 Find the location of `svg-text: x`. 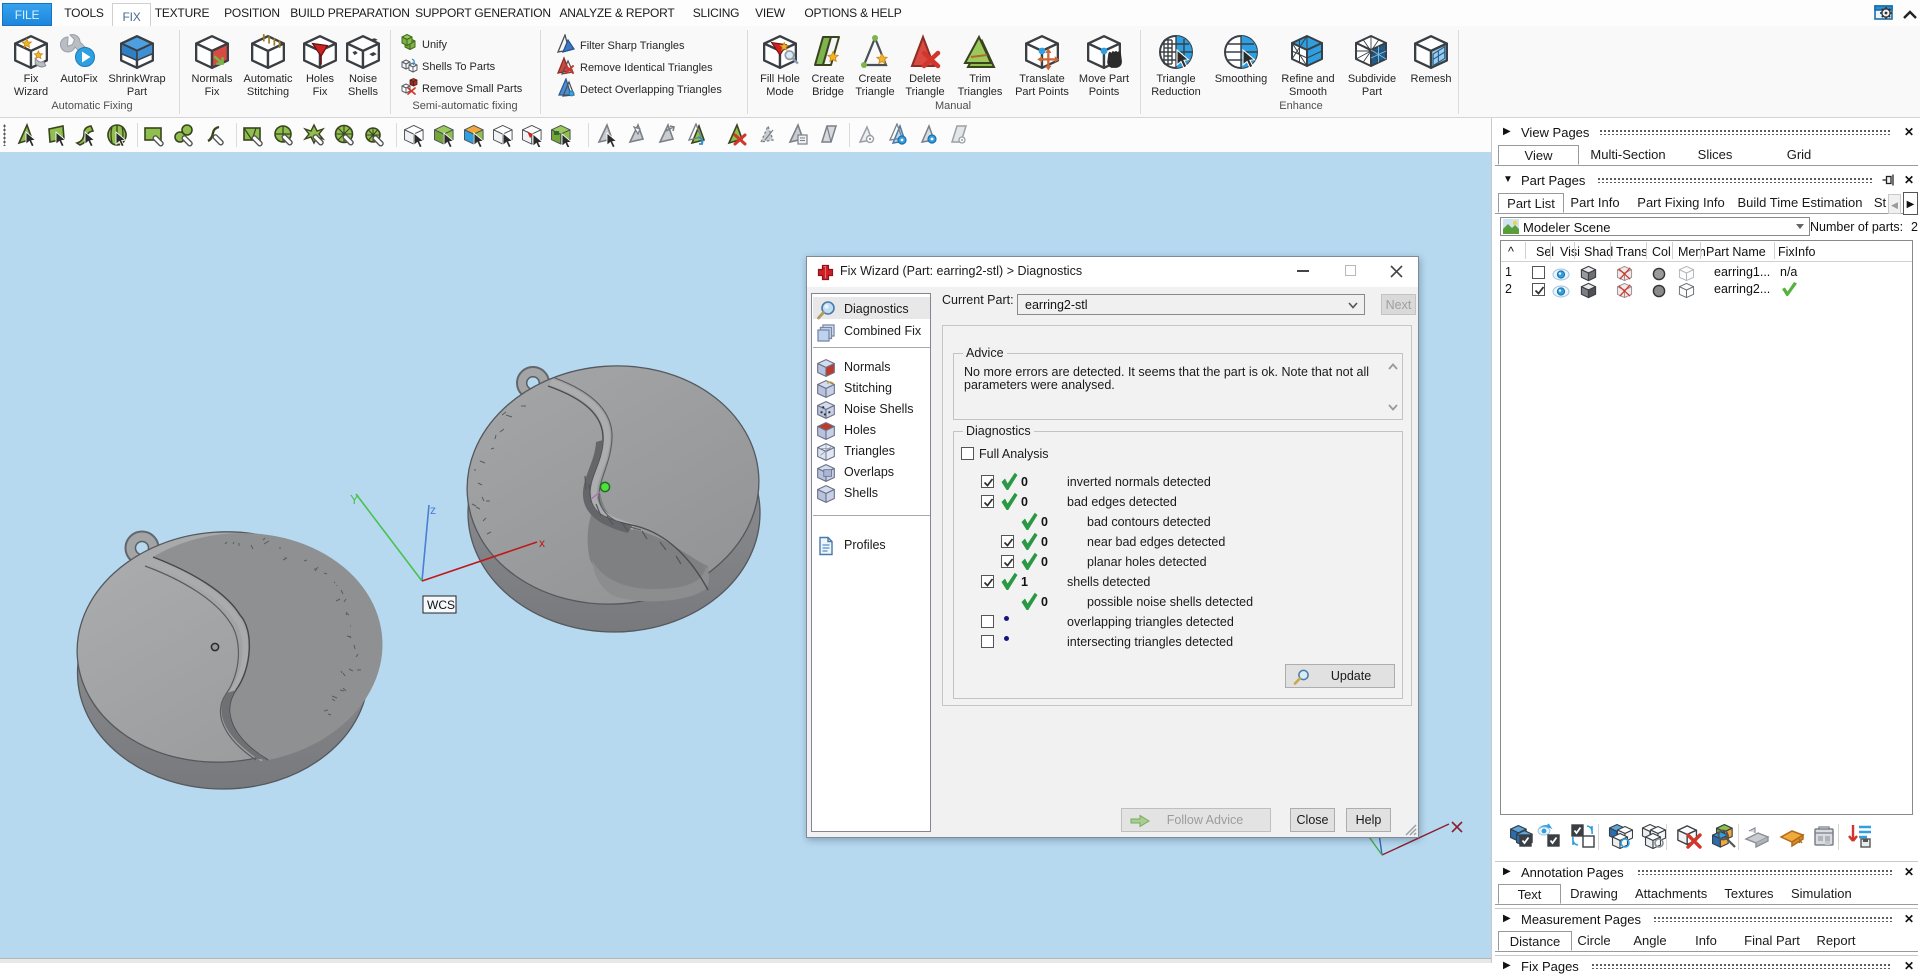

svg-text: x is located at coordinates (542, 543).